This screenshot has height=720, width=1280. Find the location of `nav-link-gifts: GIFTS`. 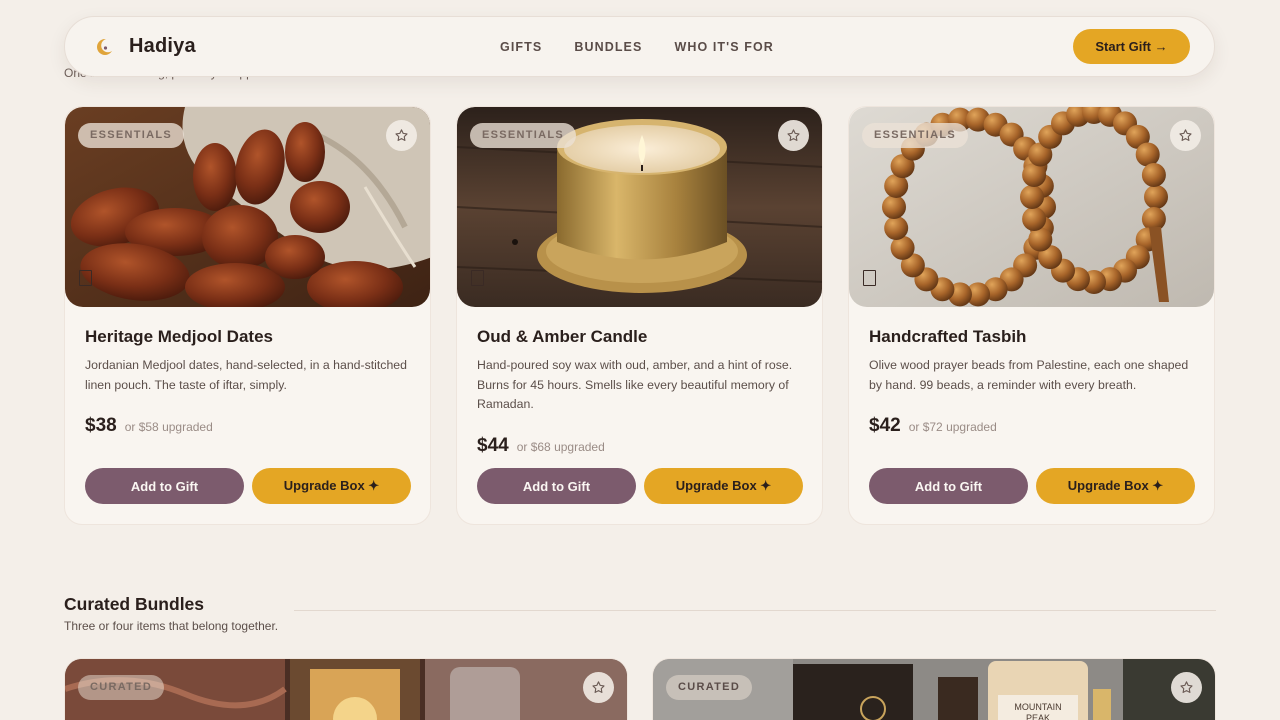

nav-link-gifts: GIFTS is located at coordinates (521, 47).